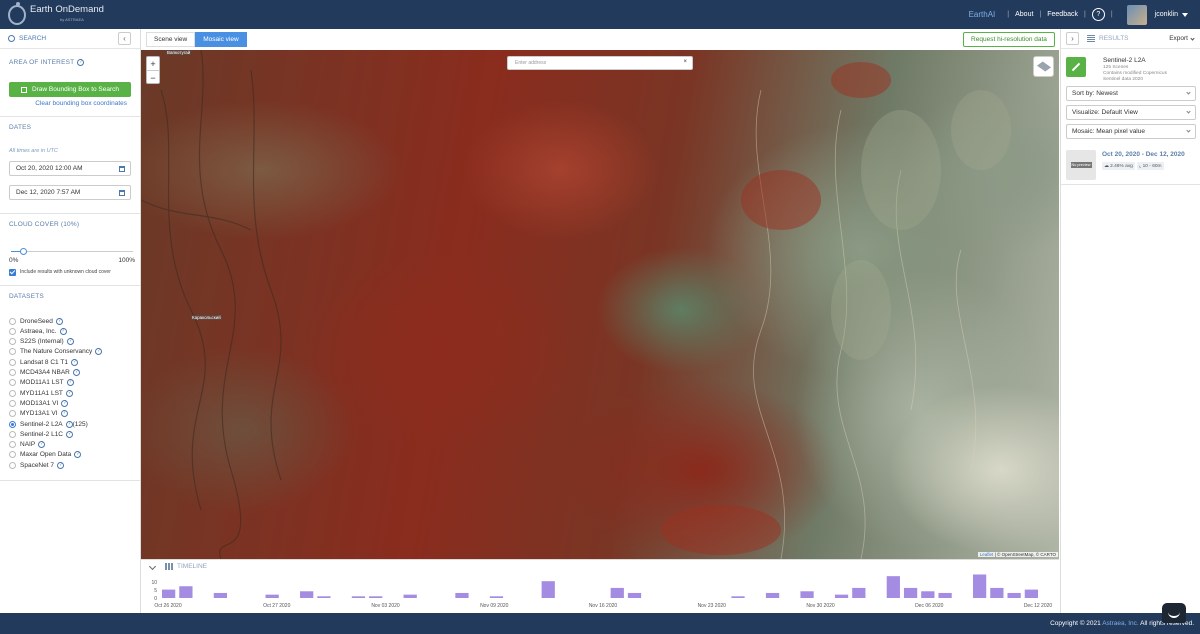  Describe the element at coordinates (1185, 14) in the screenshot. I see `user-menu-caret-icon` at that location.